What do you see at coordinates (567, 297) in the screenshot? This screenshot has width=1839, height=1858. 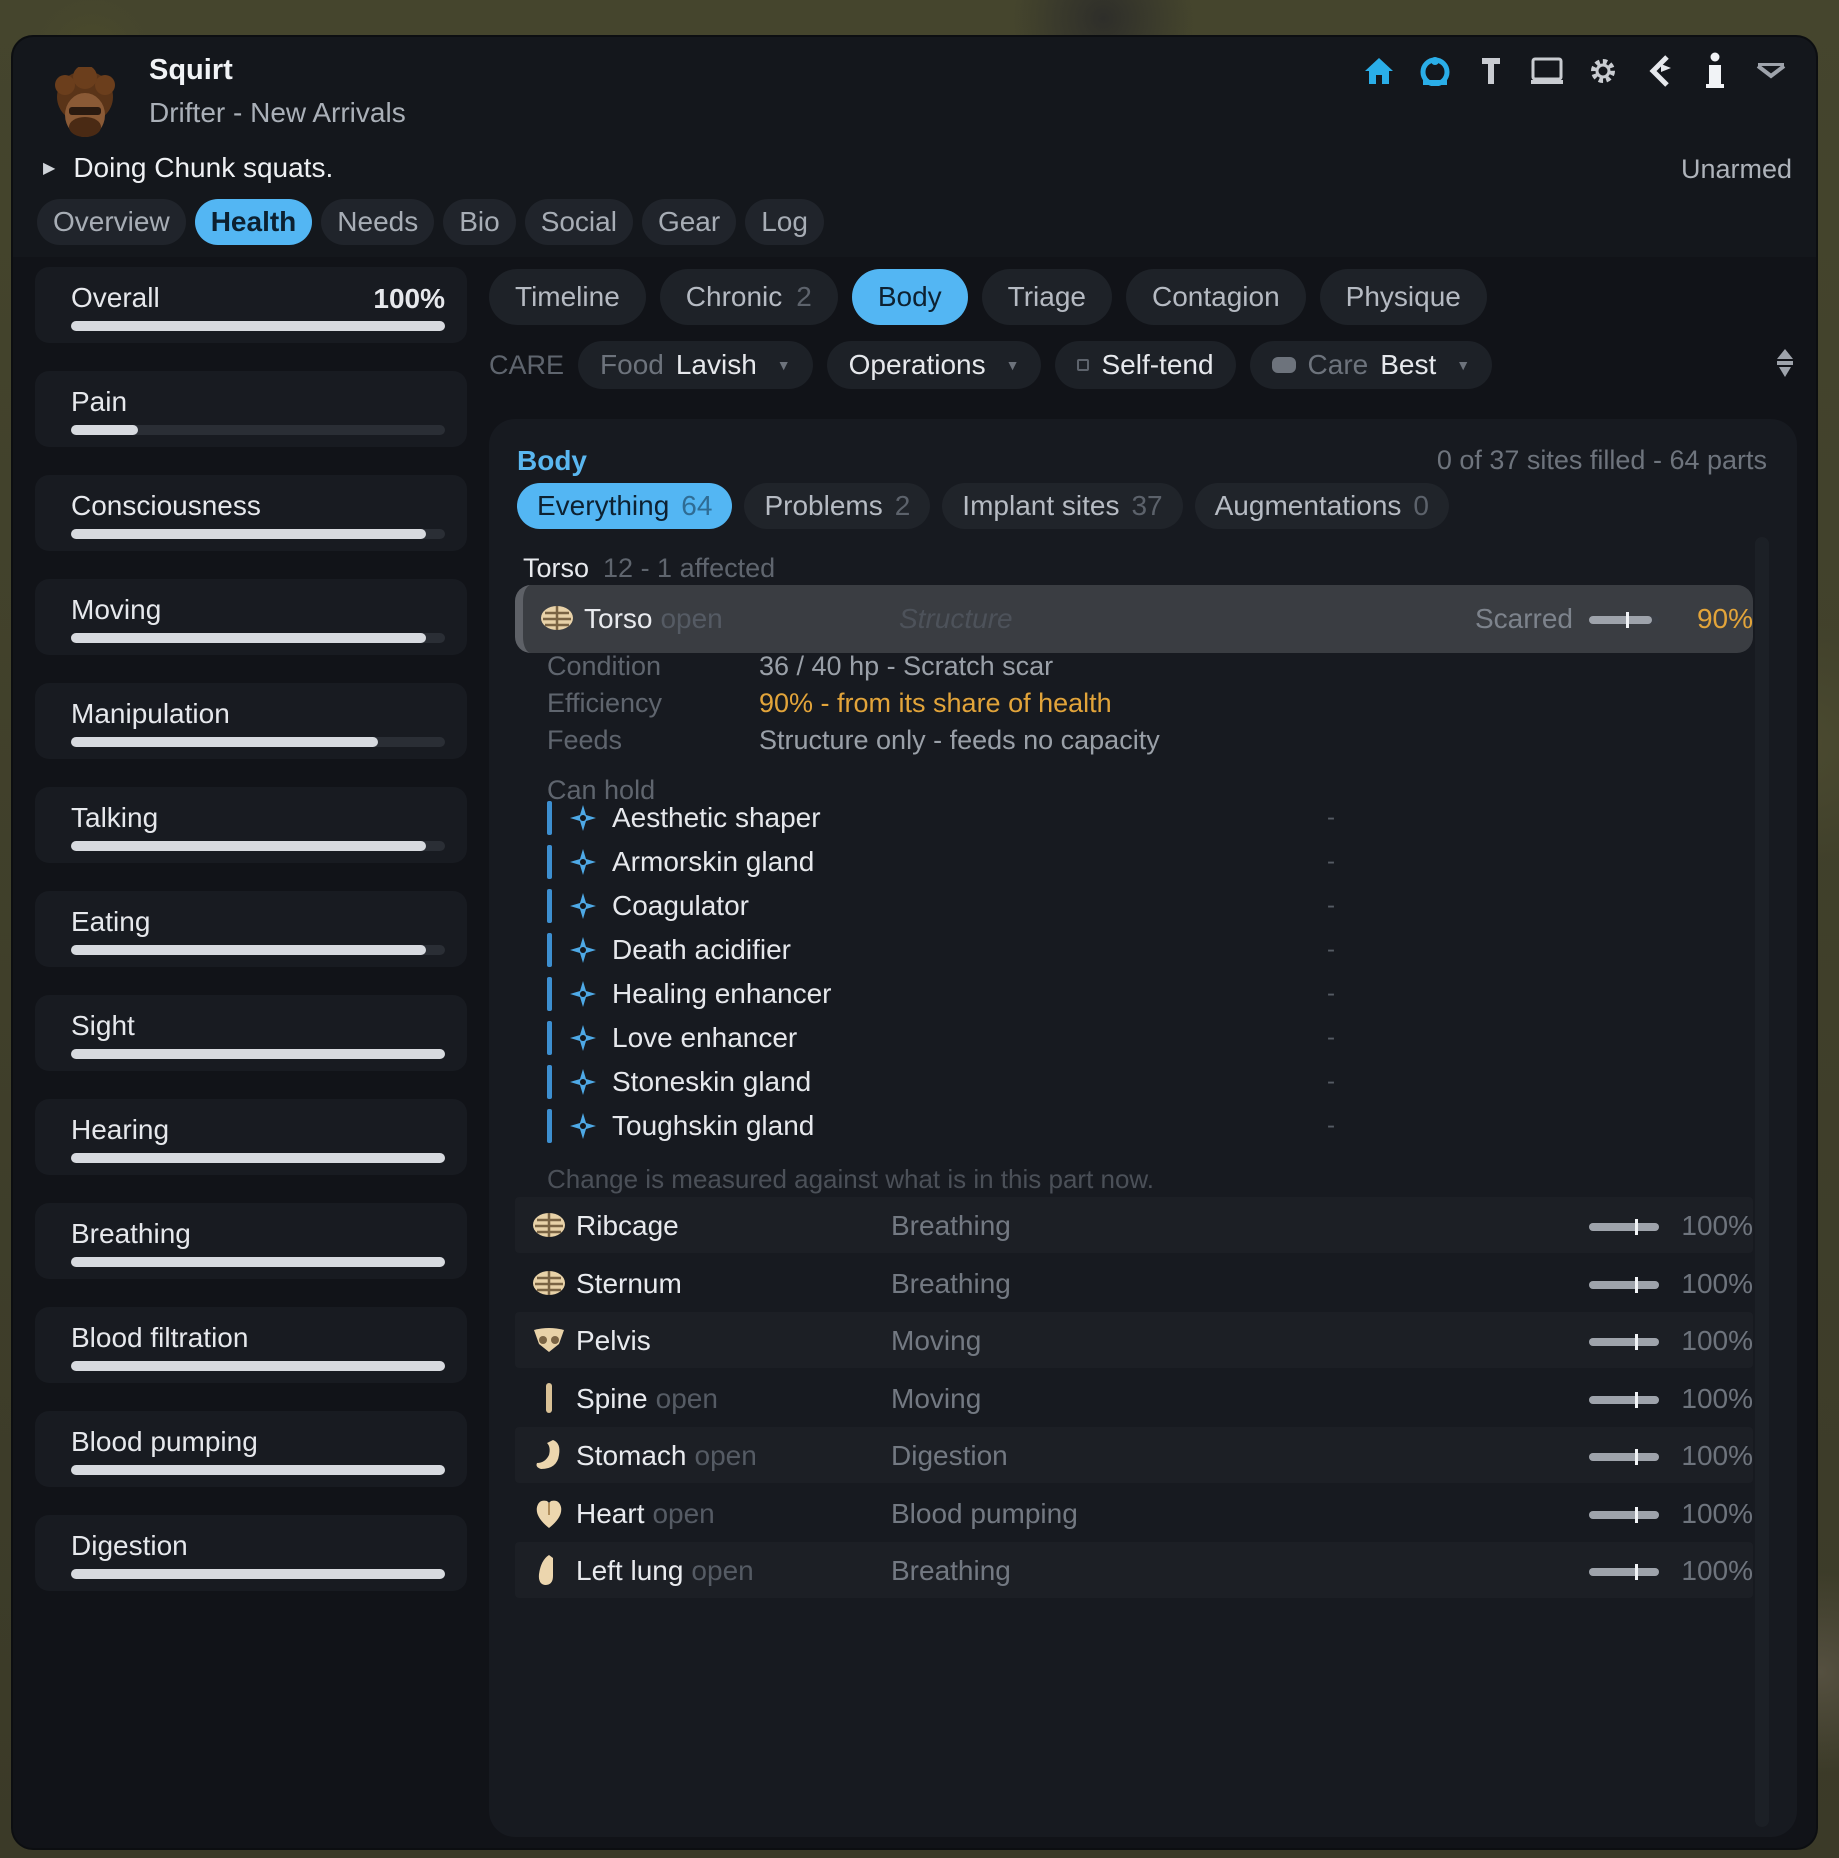 I see `subtab-timeline: Timeline` at bounding box center [567, 297].